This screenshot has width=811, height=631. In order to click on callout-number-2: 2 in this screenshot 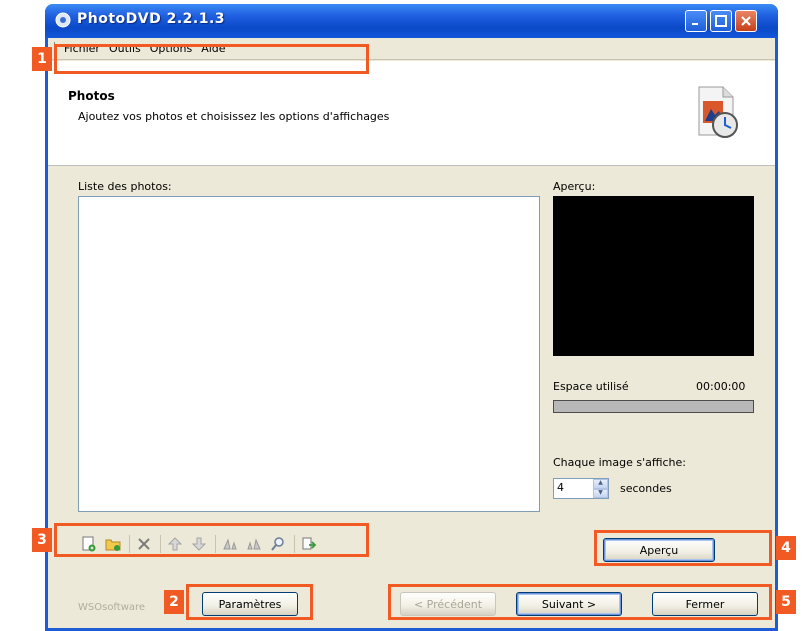, I will do `click(174, 602)`.